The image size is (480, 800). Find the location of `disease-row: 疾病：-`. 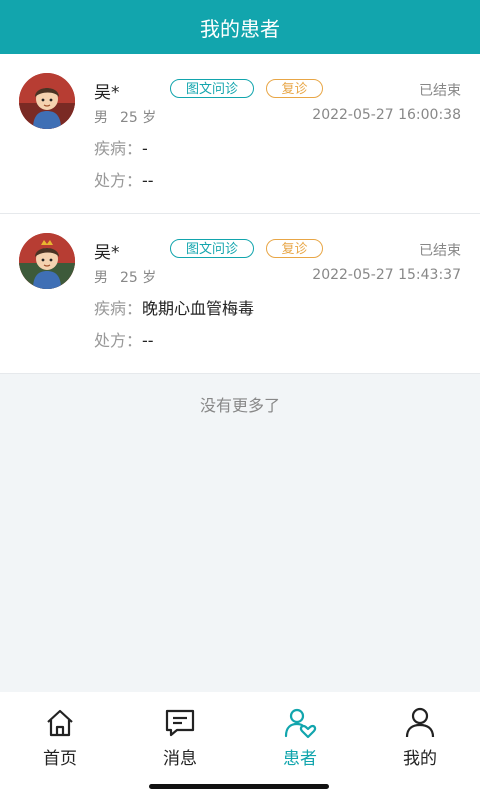

disease-row: 疾病：- is located at coordinates (121, 147).